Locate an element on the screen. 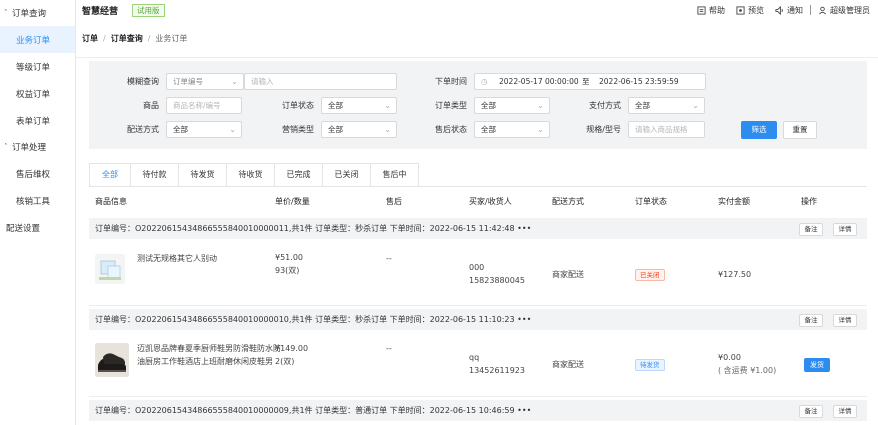 This screenshot has height=425, width=878. col-status: 订单状态 is located at coordinates (651, 201).